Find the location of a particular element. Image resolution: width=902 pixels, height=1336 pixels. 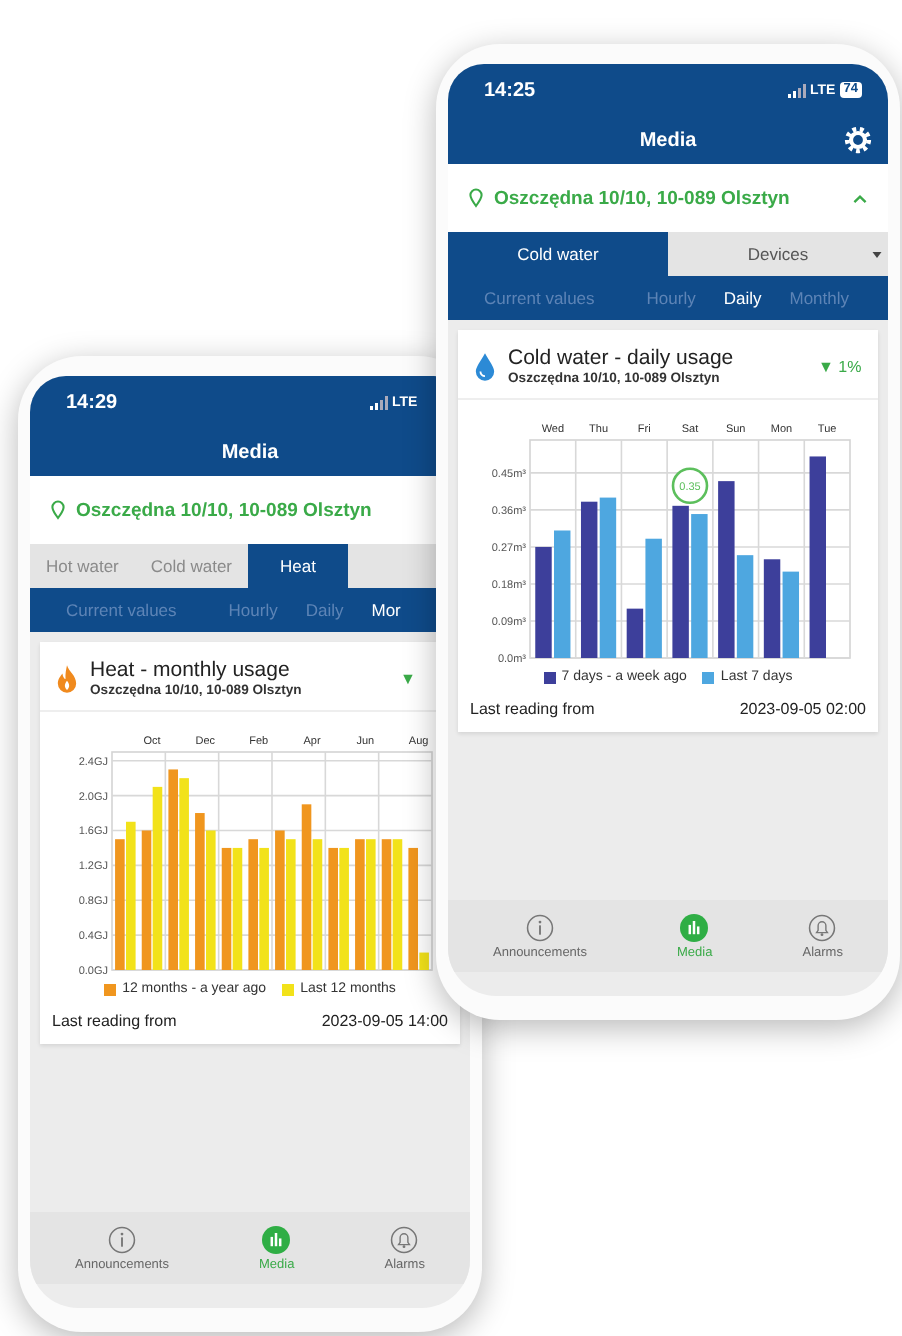

trend-label: ▼ is located at coordinates (409, 679).